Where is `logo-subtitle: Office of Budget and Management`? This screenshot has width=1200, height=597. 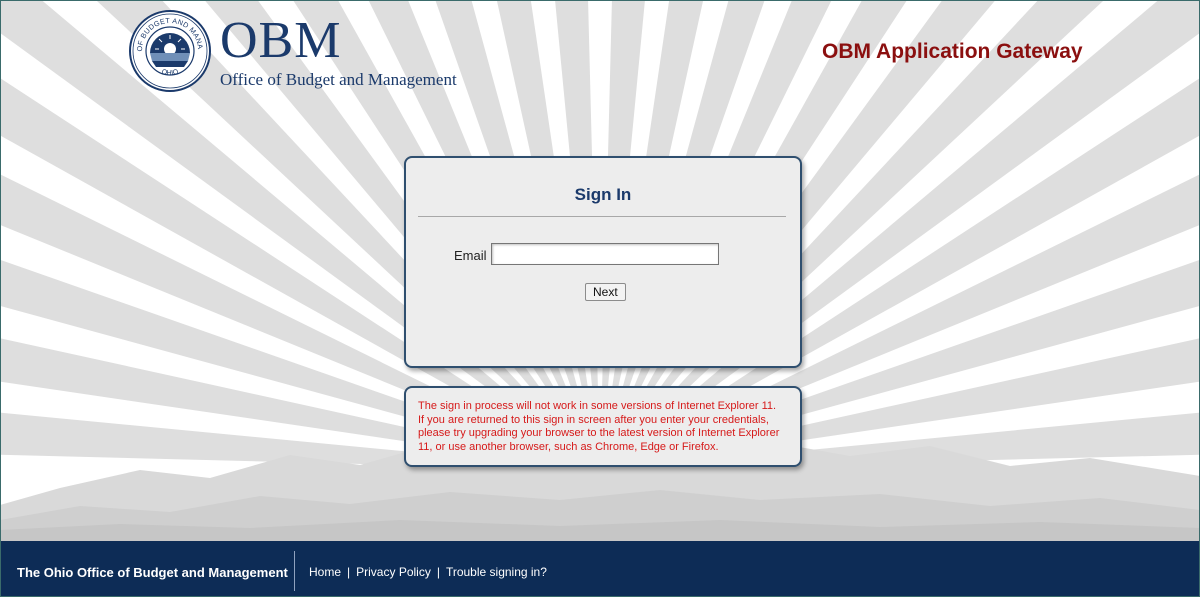 logo-subtitle: Office of Budget and Management is located at coordinates (338, 79).